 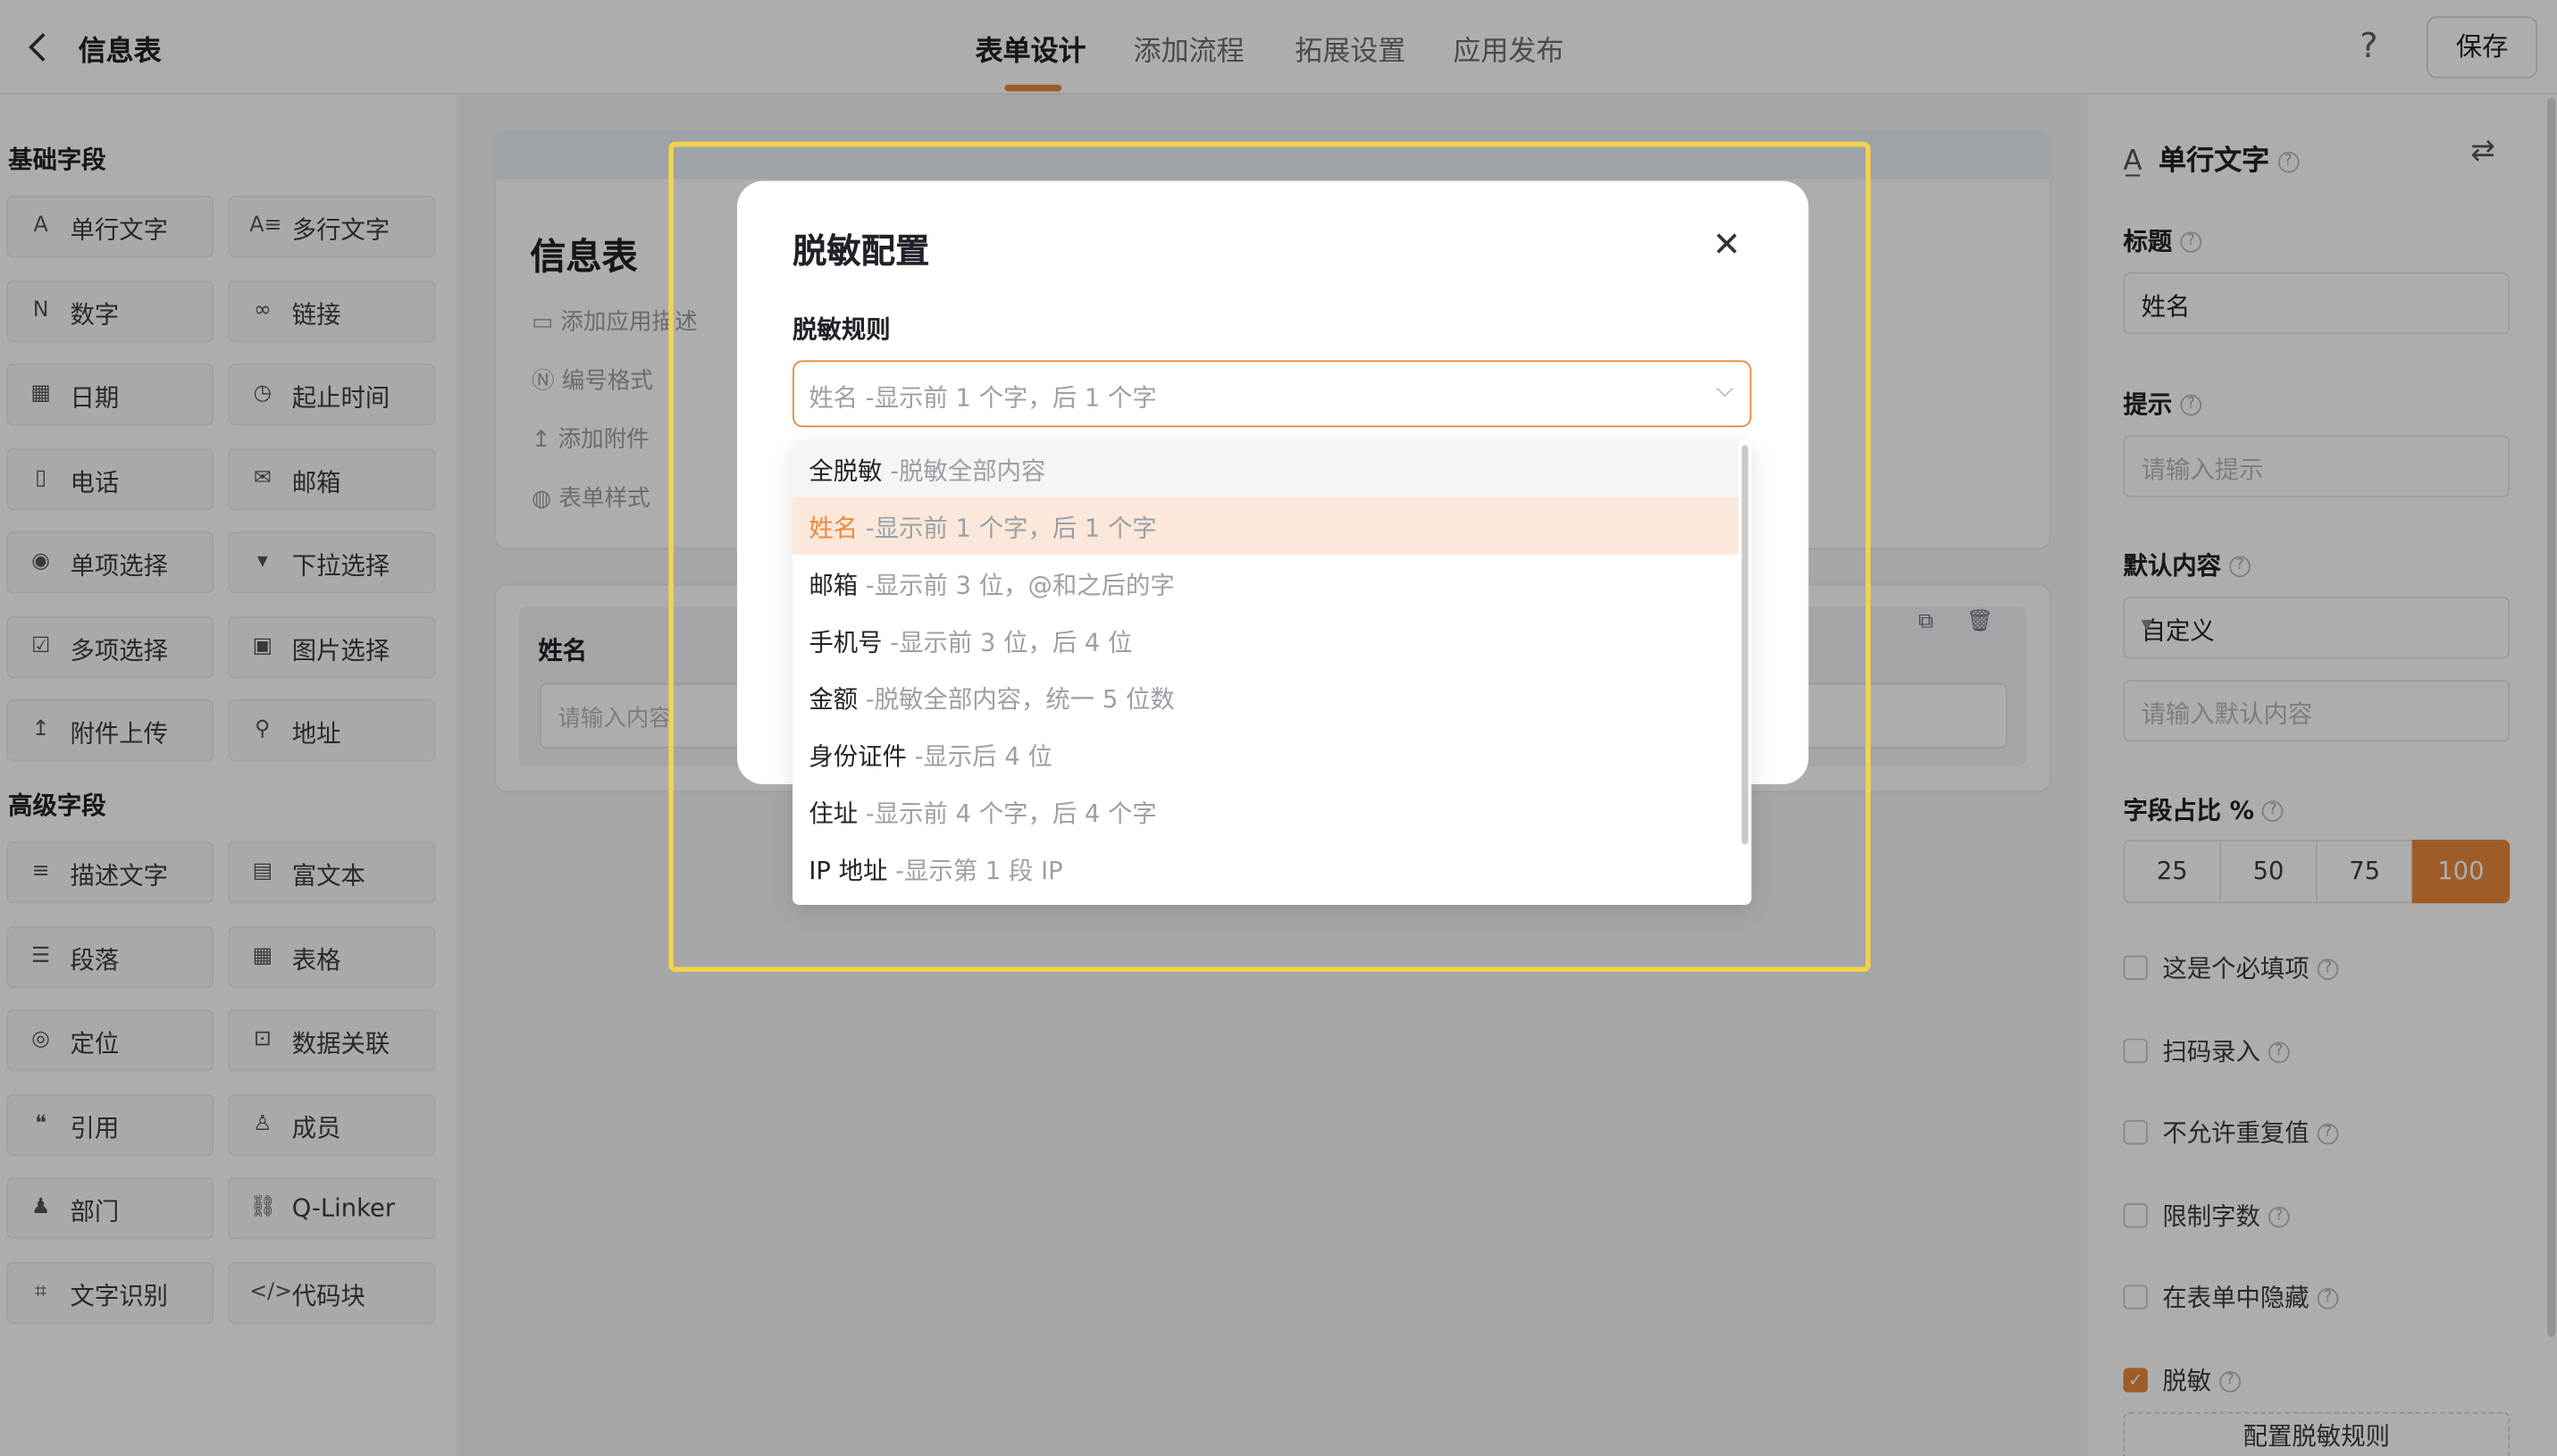 I want to click on rule-option-name: 全脱敏, so click(x=846, y=471).